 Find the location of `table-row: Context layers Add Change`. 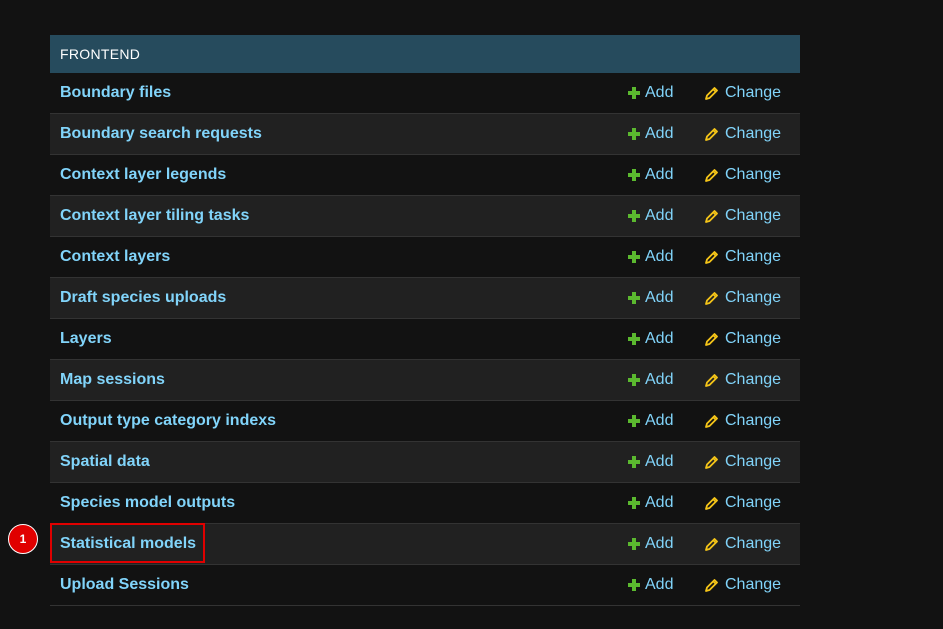

table-row: Context layers Add Change is located at coordinates (425, 257).